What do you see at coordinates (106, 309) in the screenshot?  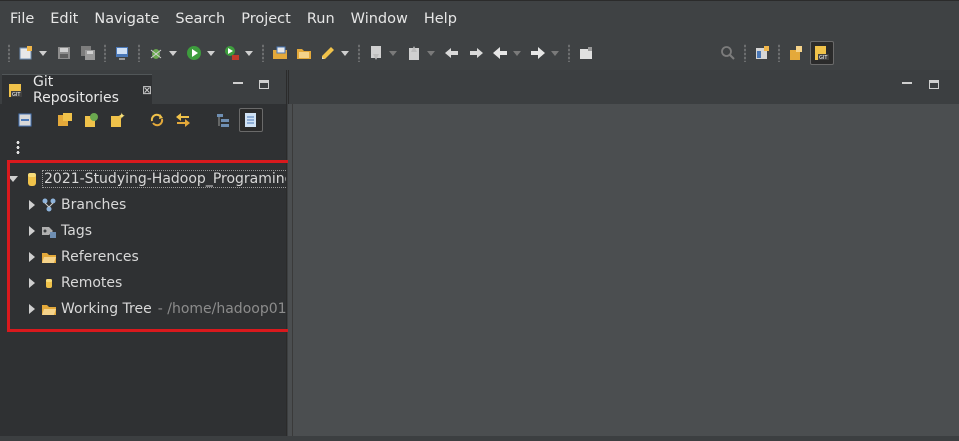 I see `working-tree-label: Working Tree` at bounding box center [106, 309].